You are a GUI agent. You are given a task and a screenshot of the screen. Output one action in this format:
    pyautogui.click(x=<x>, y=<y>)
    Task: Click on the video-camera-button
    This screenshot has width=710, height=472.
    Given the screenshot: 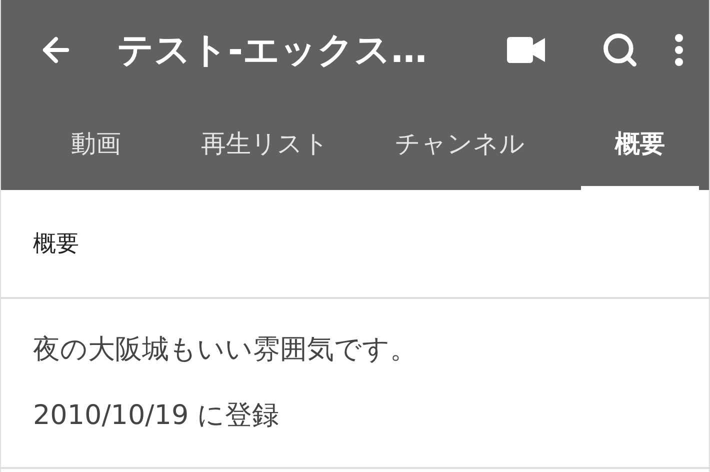 What is the action you would take?
    pyautogui.click(x=526, y=50)
    